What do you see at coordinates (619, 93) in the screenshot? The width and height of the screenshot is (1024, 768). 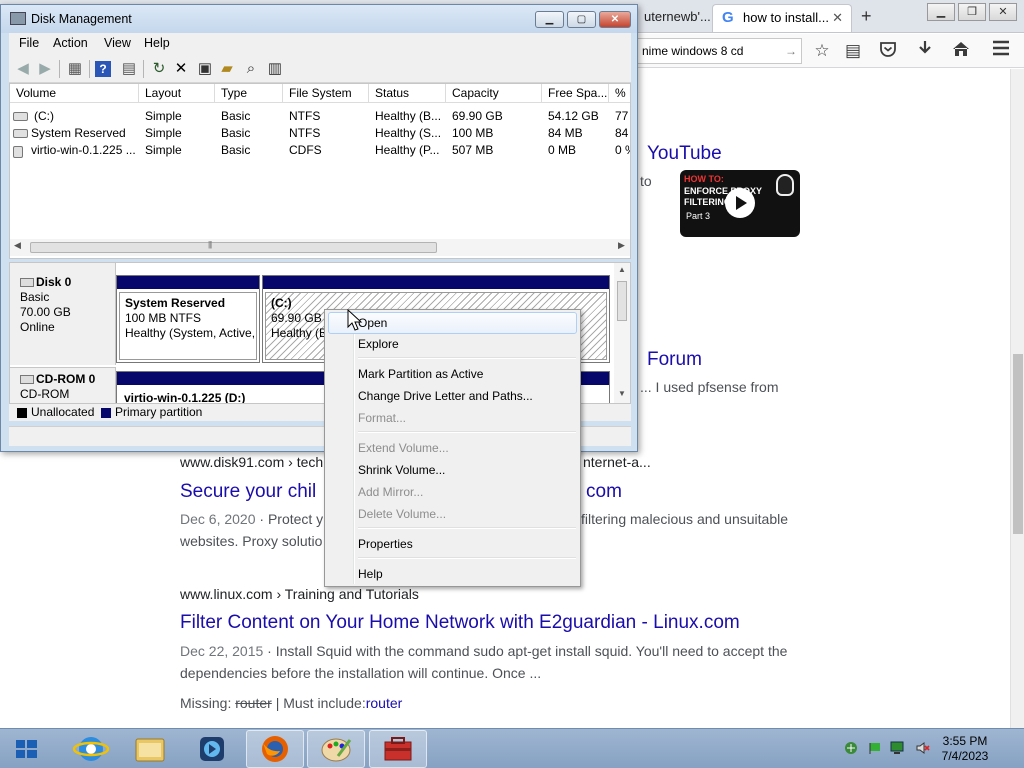 I see `column-percent-free: % F` at bounding box center [619, 93].